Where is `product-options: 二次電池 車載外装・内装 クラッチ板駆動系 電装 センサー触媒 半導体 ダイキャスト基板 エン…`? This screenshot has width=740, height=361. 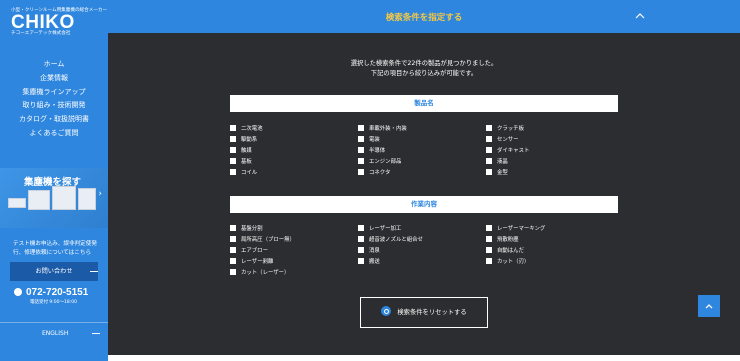
product-options: 二次電池 車載外装・内装 クラッチ板駆動系 電装 センサー触媒 半導体 ダイキャスト基板 エン… is located at coordinates (430, 155).